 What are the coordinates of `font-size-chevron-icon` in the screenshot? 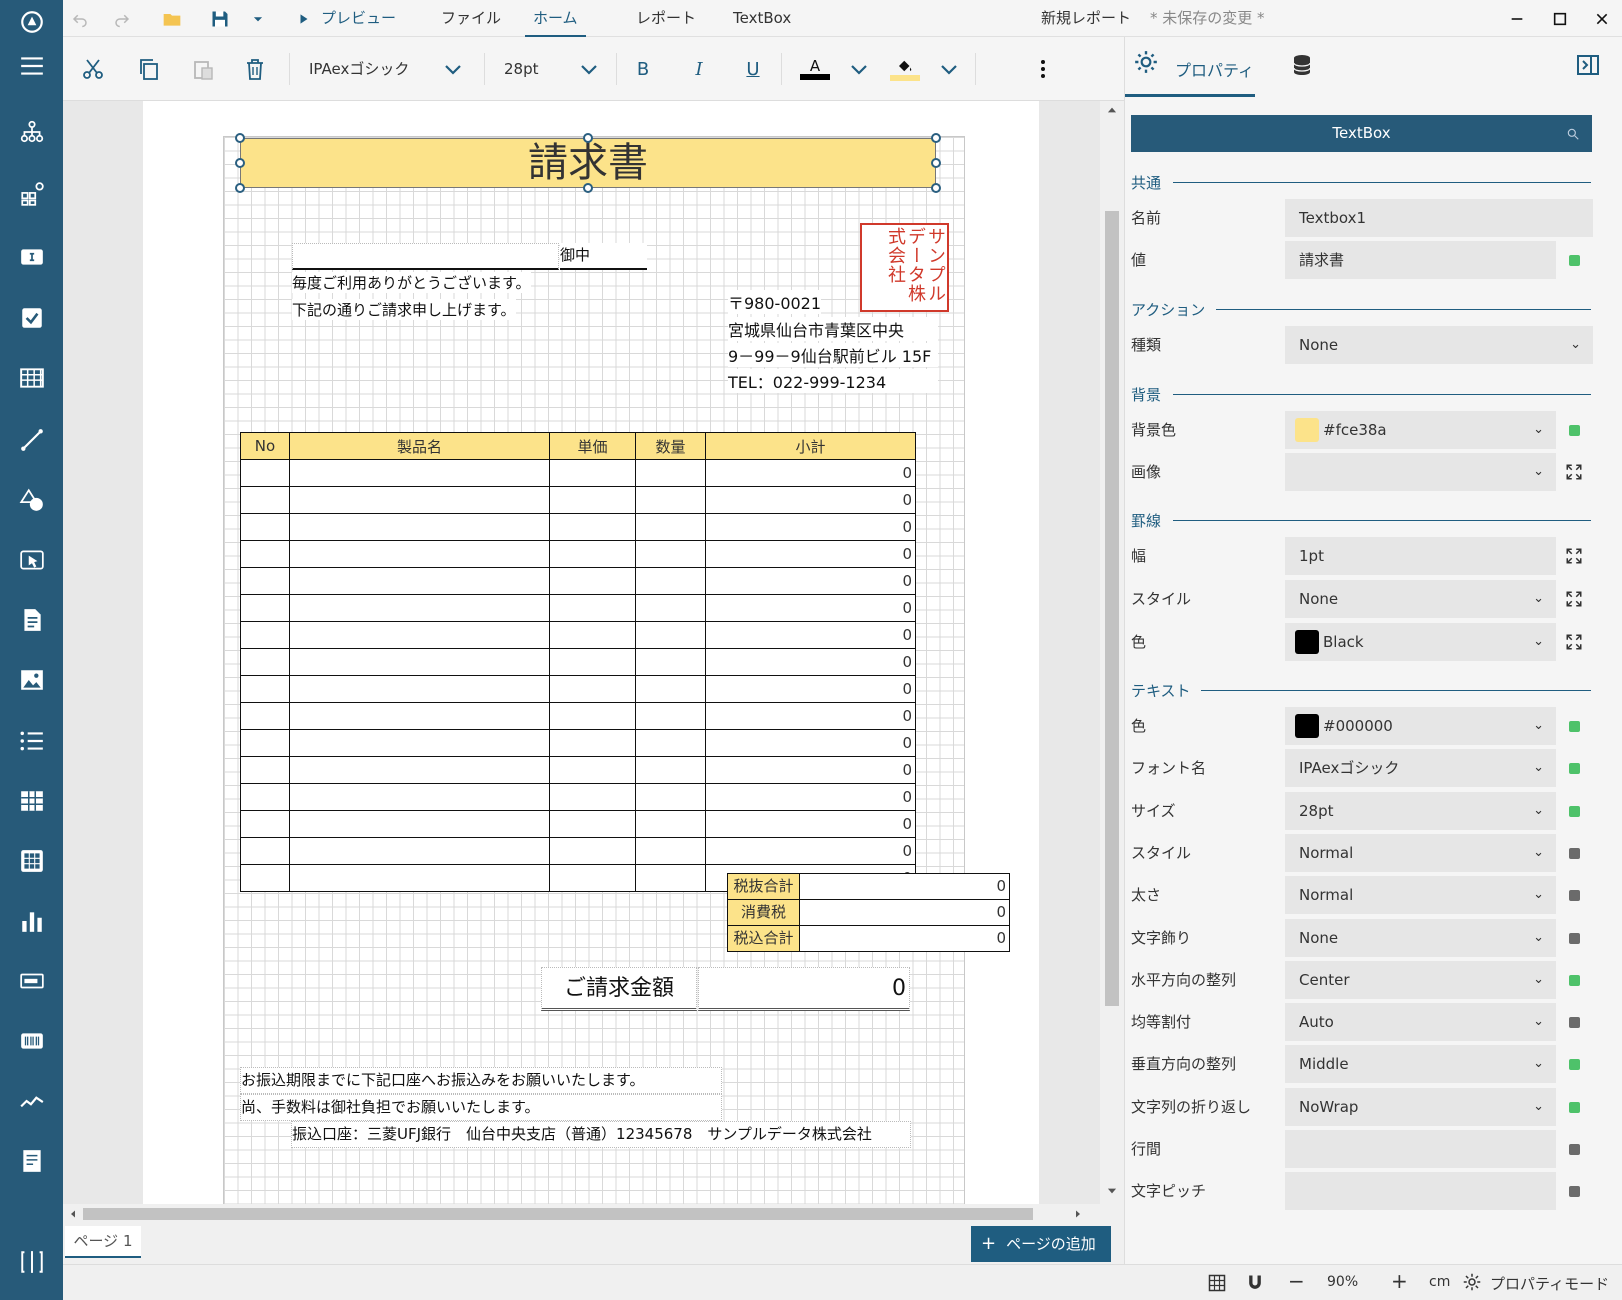 It's located at (589, 69).